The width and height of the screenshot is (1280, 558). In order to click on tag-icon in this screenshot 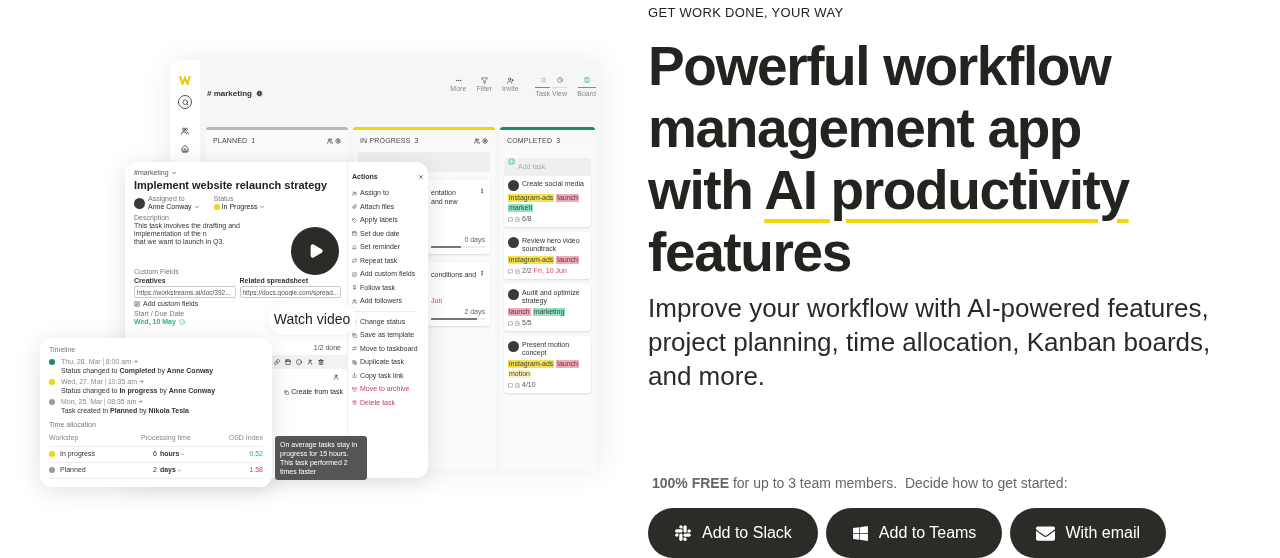, I will do `click(354, 220)`.